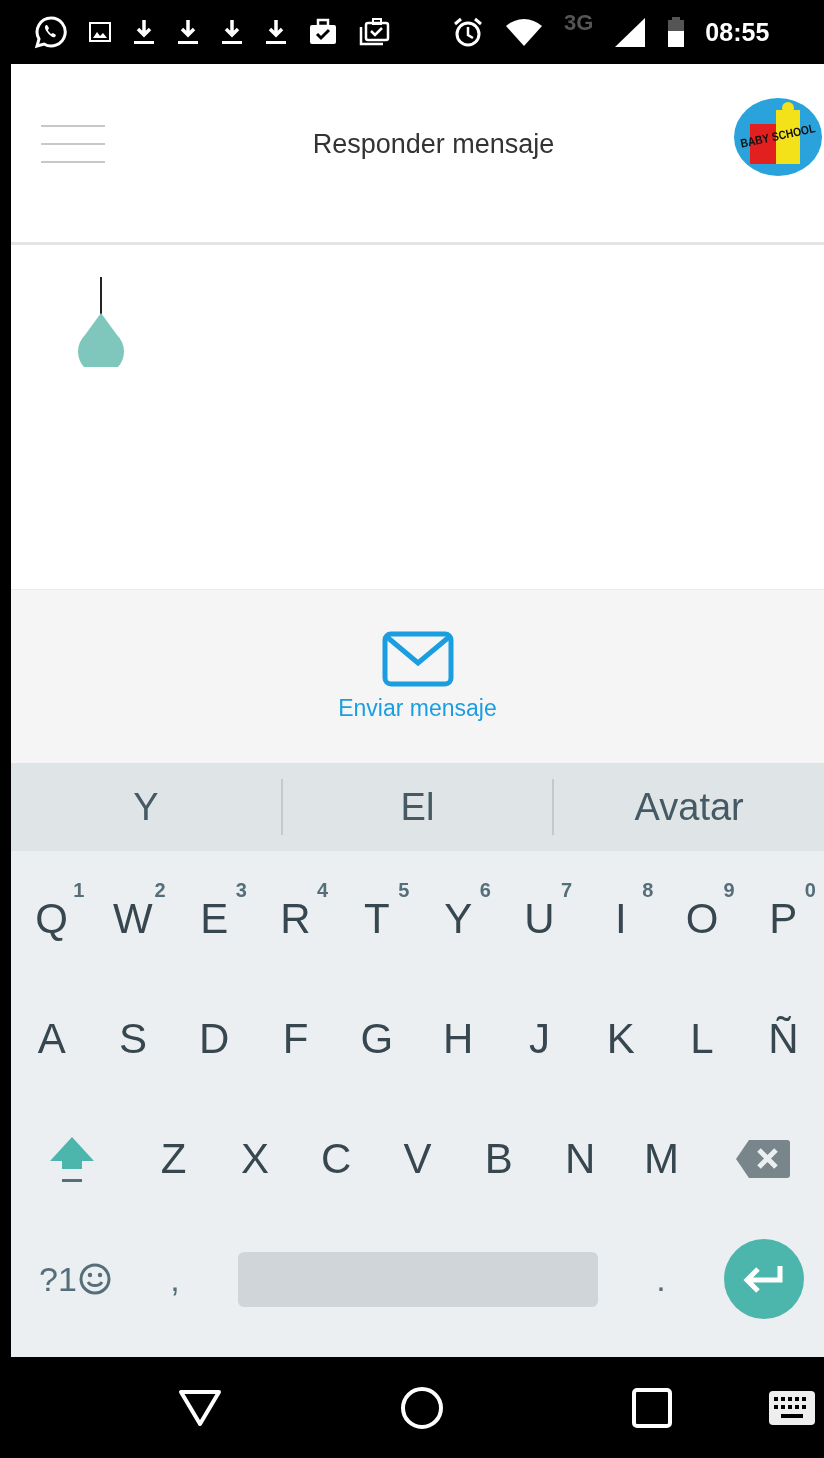  I want to click on wifi-icon, so click(524, 32).